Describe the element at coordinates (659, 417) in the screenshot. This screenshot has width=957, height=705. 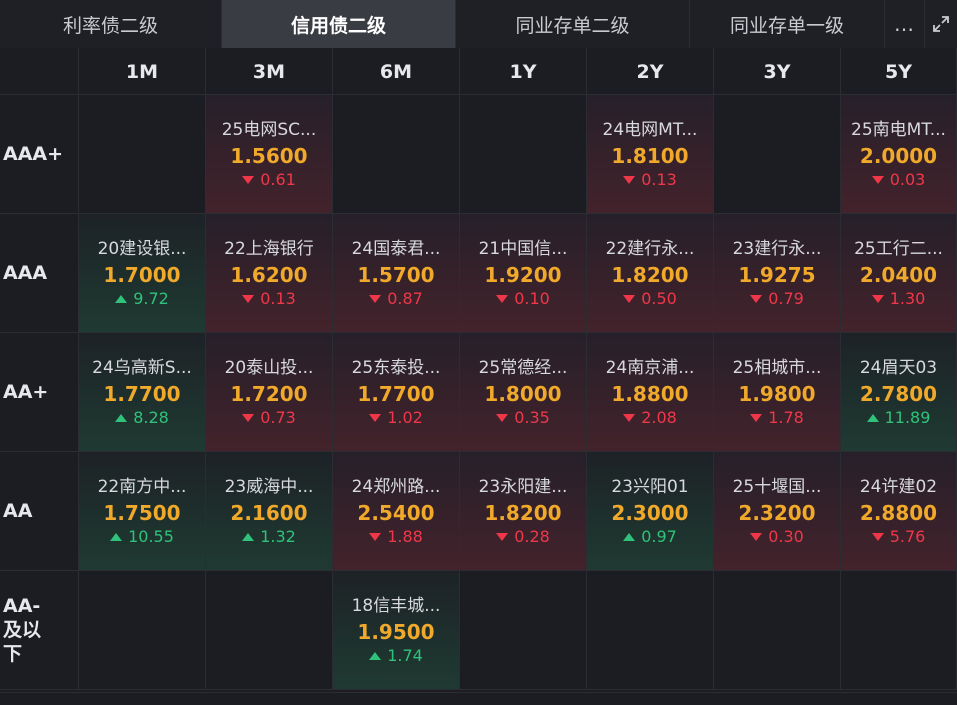
I see `change-value: 2.08` at that location.